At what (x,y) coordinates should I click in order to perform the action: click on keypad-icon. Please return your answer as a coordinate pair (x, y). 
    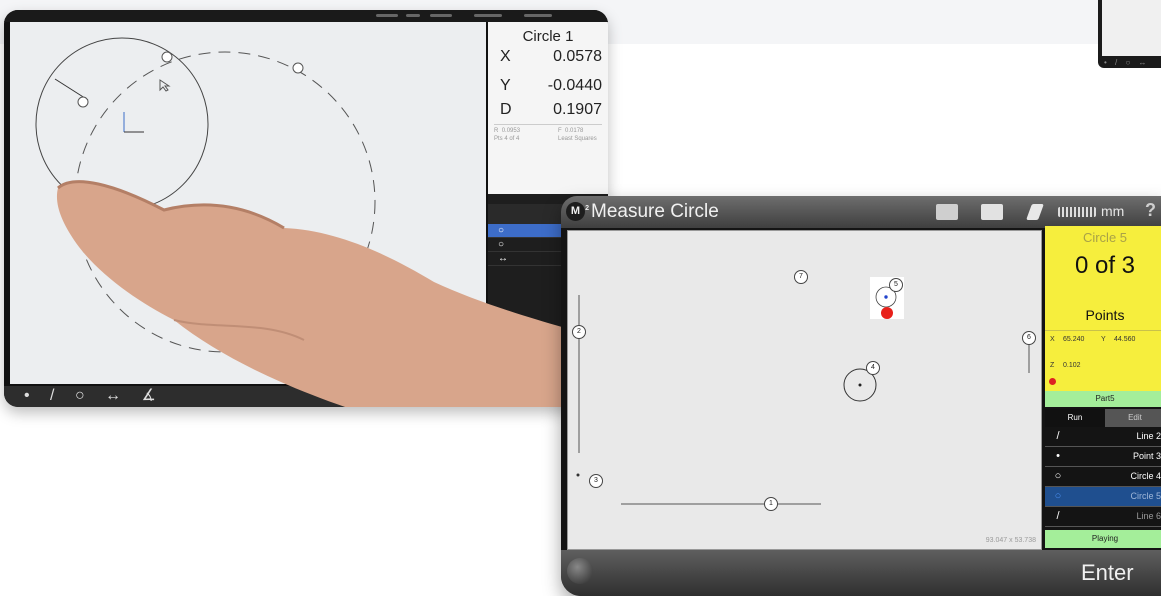
    Looking at the image, I should click on (947, 212).